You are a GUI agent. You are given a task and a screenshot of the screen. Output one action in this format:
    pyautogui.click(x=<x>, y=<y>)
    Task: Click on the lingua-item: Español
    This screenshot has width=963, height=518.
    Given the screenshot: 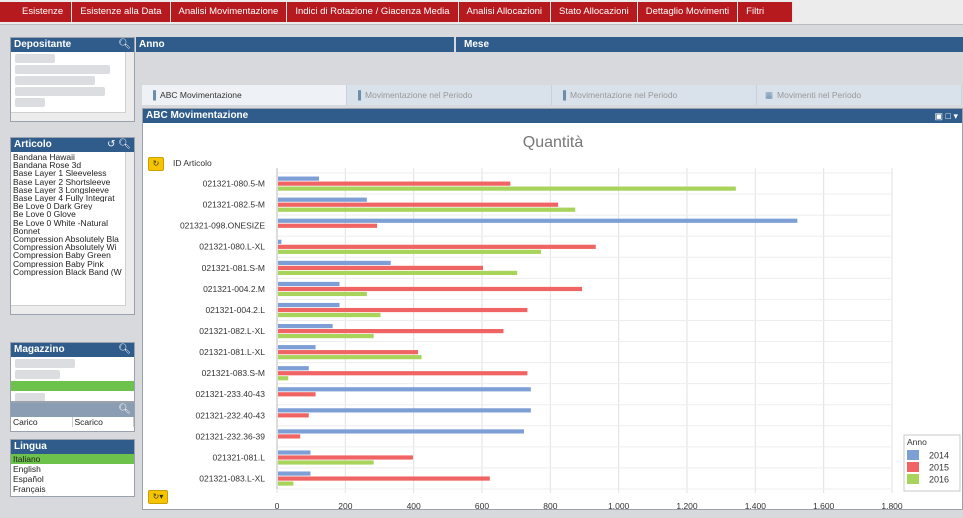 What is the action you would take?
    pyautogui.click(x=72, y=479)
    